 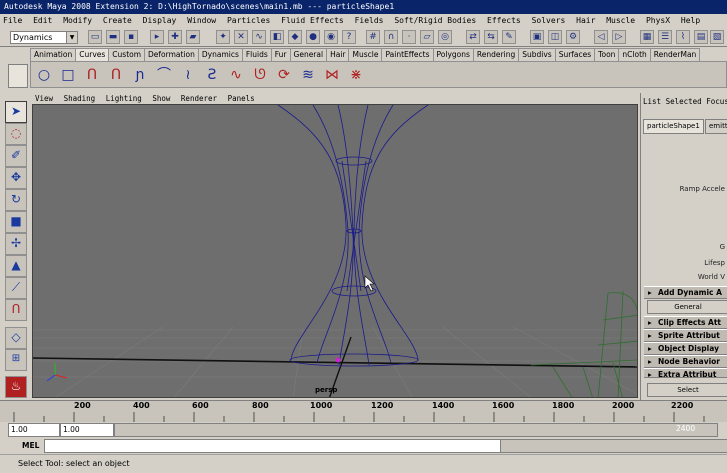 What do you see at coordinates (549, 20) in the screenshot?
I see `menu-solvers: Solvers` at bounding box center [549, 20].